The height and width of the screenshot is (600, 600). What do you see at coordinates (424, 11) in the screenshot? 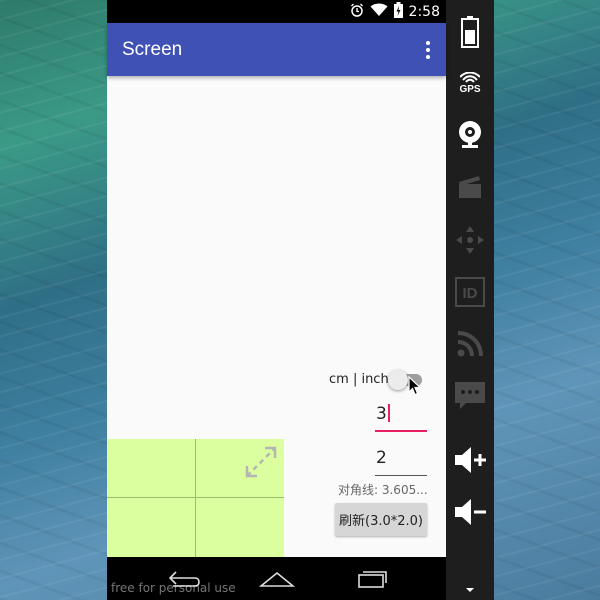
I see `status-time: 2:58` at bounding box center [424, 11].